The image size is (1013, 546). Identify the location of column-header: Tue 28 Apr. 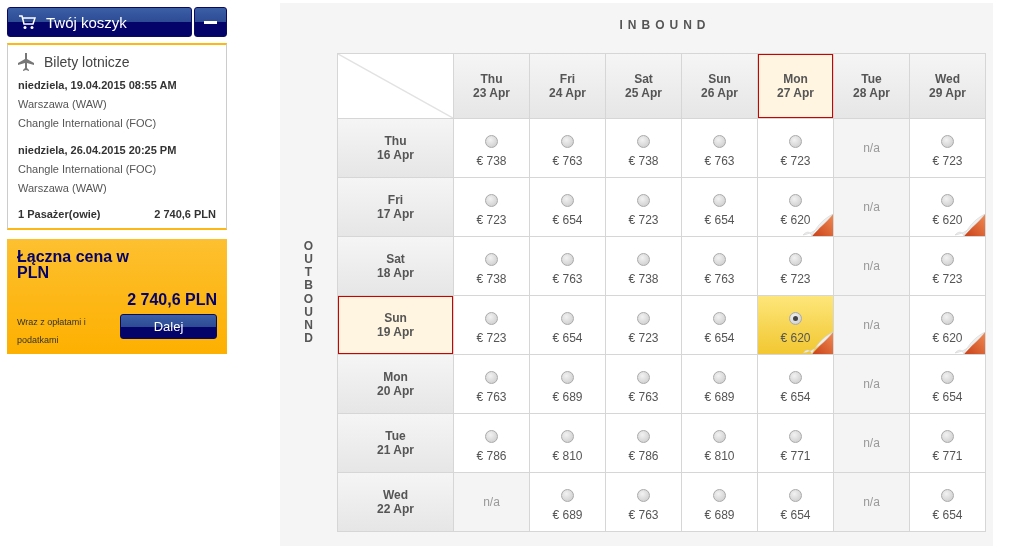
(871, 86).